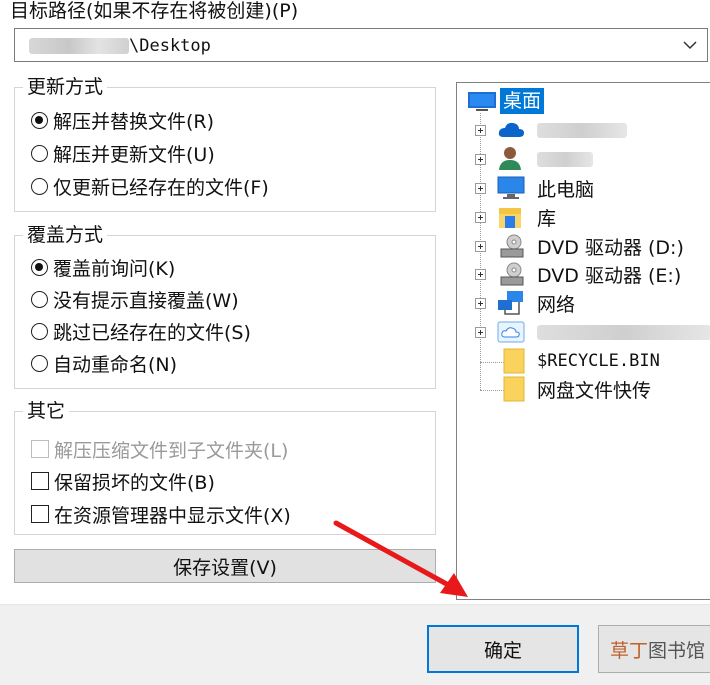  Describe the element at coordinates (583, 217) in the screenshot. I see `tree-item-library: 库` at that location.